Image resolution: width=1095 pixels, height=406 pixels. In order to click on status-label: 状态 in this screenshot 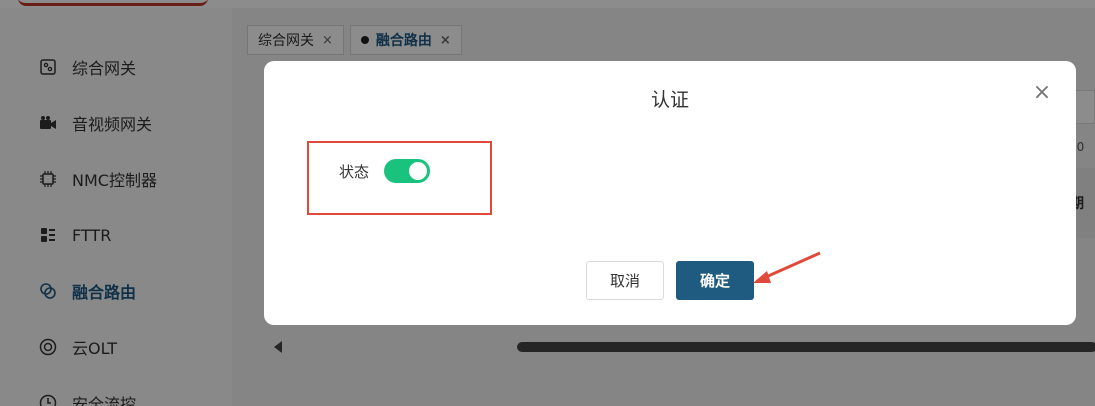, I will do `click(354, 172)`.